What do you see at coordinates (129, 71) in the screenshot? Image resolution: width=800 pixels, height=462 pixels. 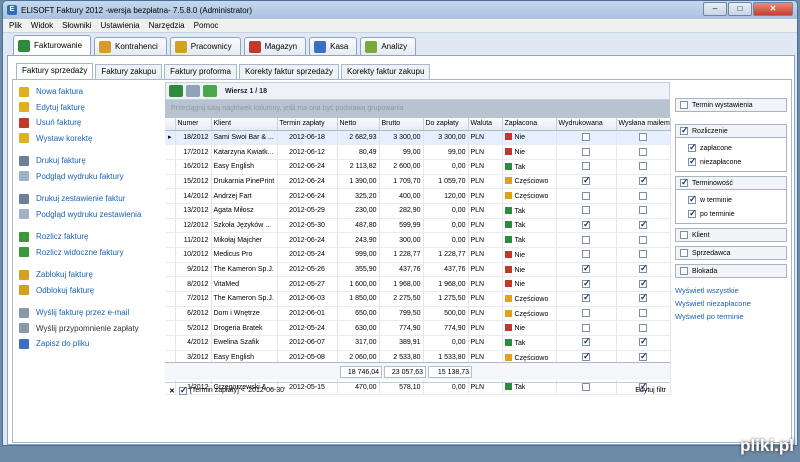 I see `subtab-1: Faktury zakupu` at bounding box center [129, 71].